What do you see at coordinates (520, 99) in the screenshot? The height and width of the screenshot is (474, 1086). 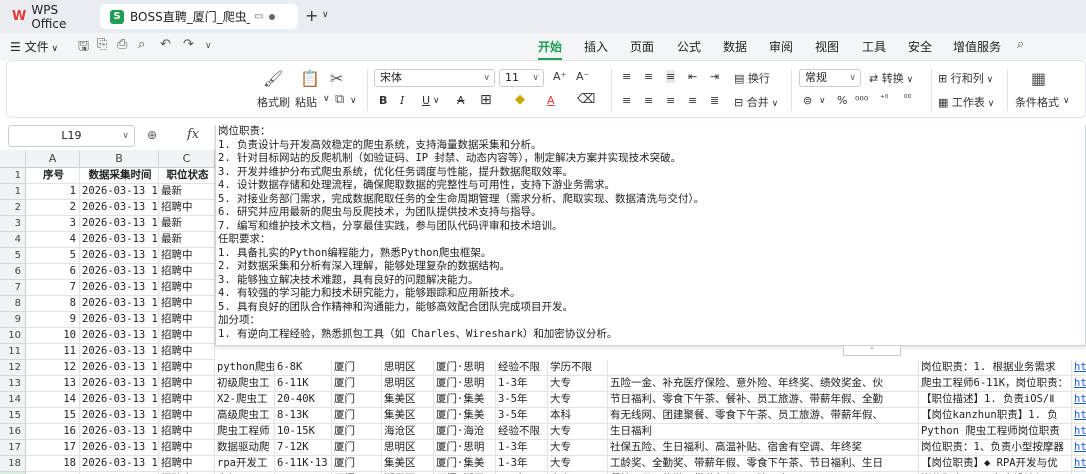 I see `fill-color-icon: ◆` at bounding box center [520, 99].